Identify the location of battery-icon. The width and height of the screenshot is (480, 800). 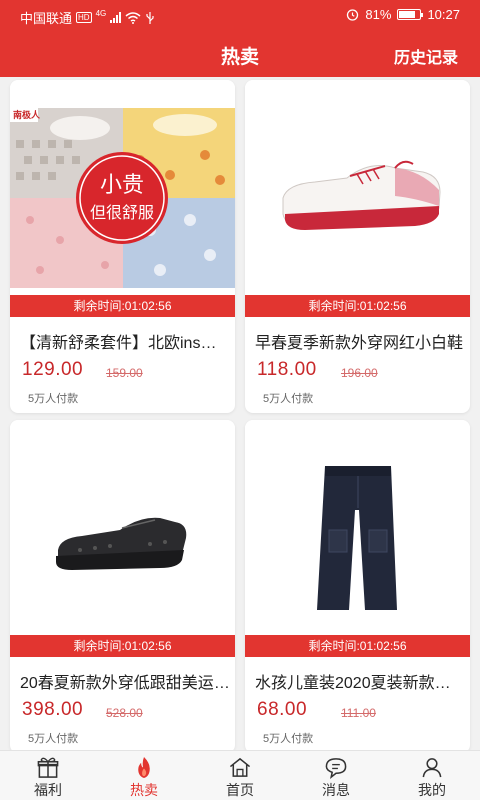
(410, 14).